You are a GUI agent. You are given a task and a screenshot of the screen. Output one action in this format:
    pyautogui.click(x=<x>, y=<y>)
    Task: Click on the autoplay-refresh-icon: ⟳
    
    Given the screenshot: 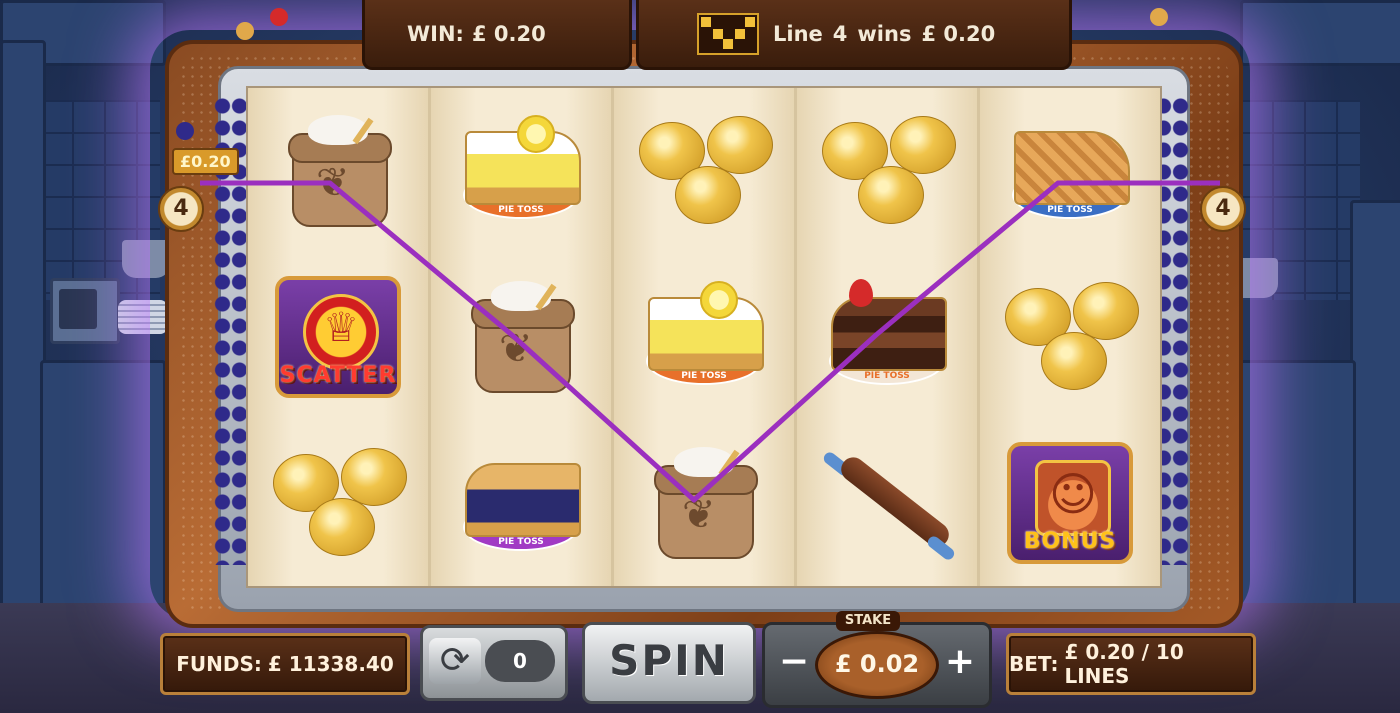 What is the action you would take?
    pyautogui.click(x=455, y=661)
    